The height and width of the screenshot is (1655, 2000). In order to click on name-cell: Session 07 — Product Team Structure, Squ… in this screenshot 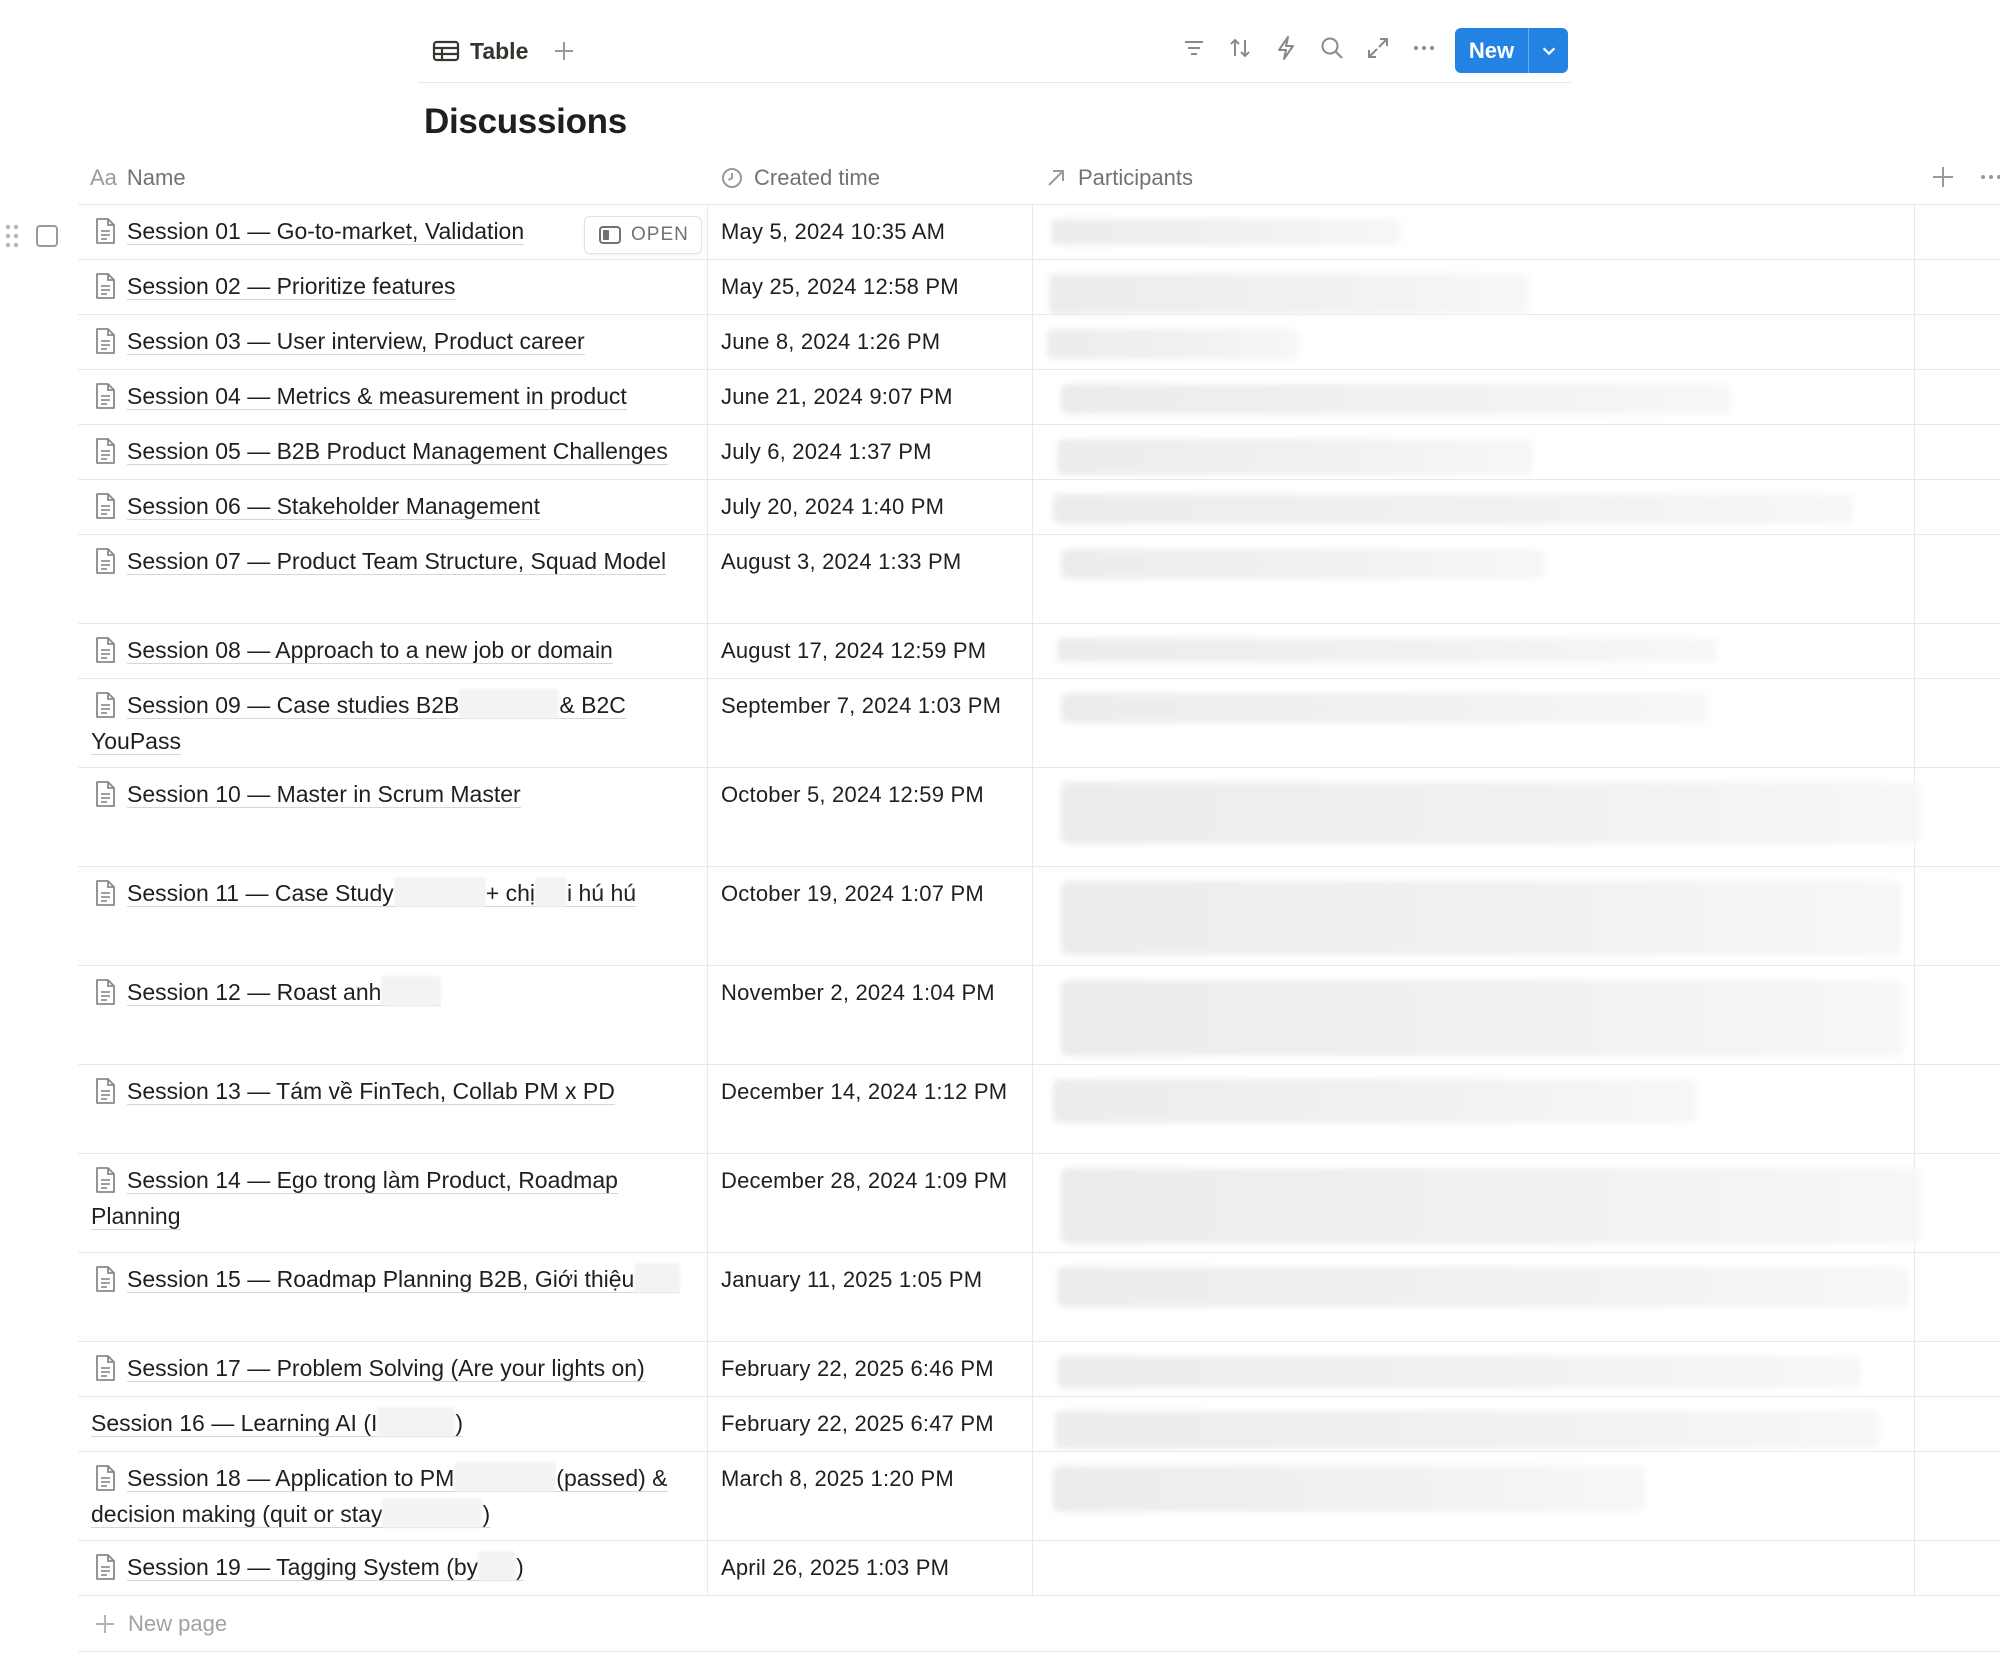, I will do `click(393, 561)`.